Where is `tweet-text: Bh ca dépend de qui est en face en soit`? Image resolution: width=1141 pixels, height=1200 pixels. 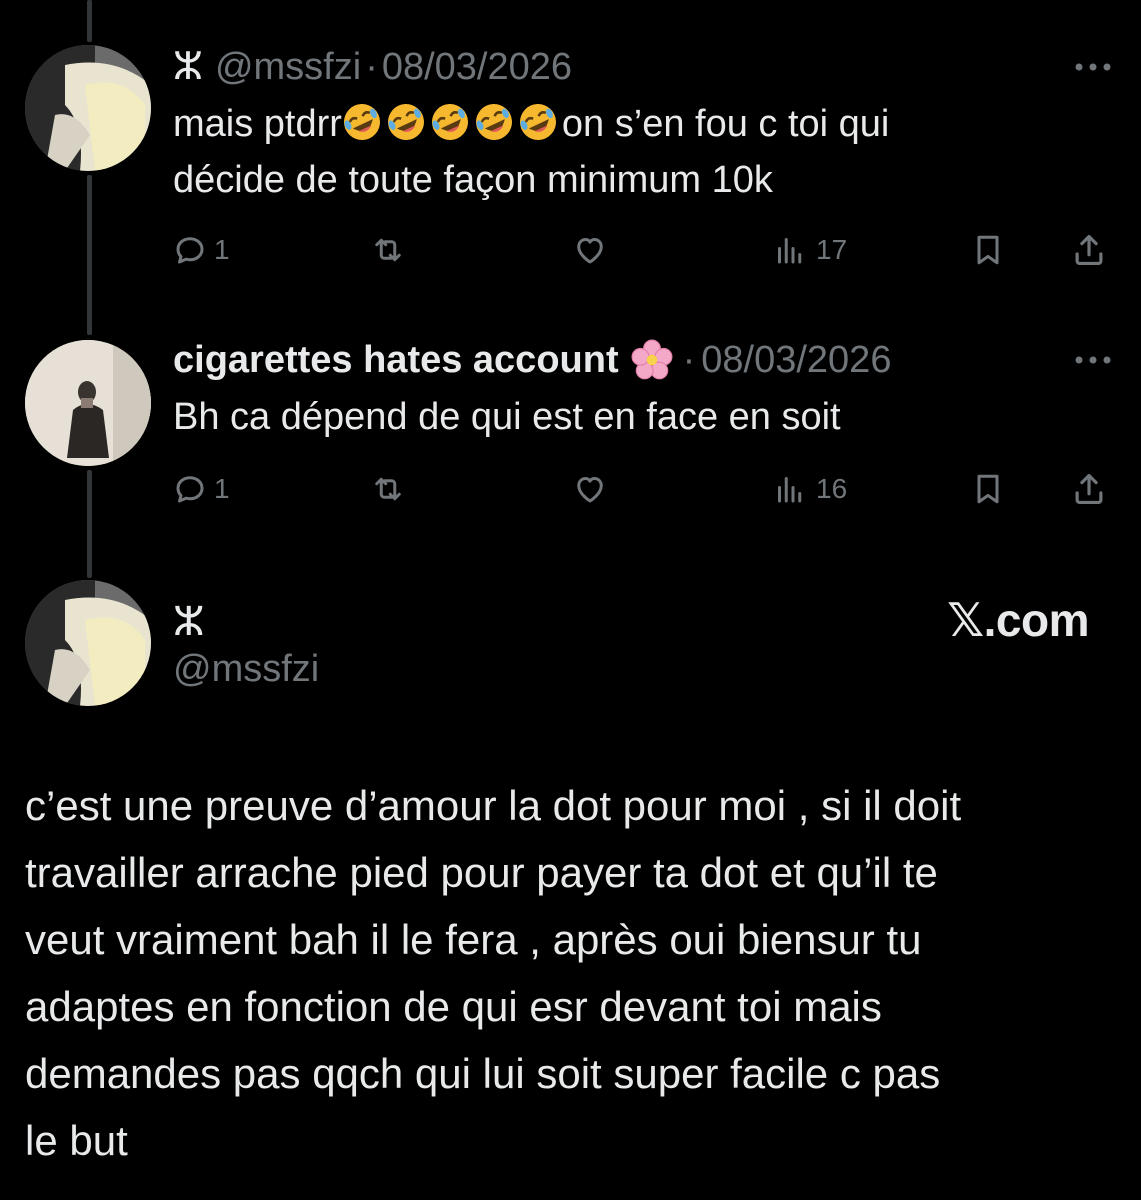 tweet-text: Bh ca dépend de qui est en face en soit is located at coordinates (507, 417).